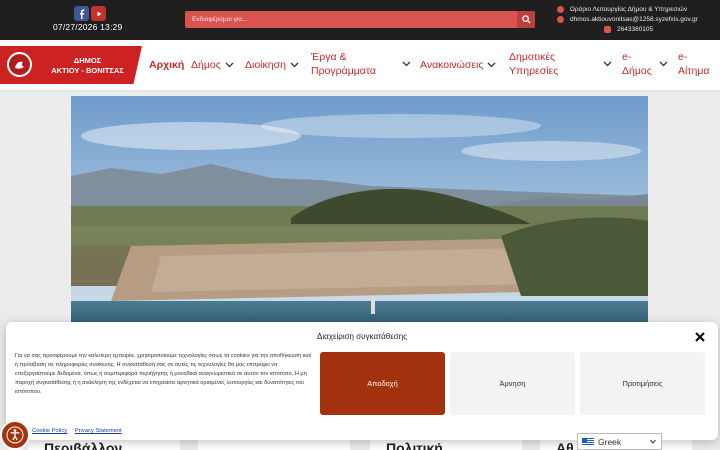 The height and width of the screenshot is (450, 720). Describe the element at coordinates (414, 445) in the screenshot. I see `card-title-policy: Πολιτική` at that location.